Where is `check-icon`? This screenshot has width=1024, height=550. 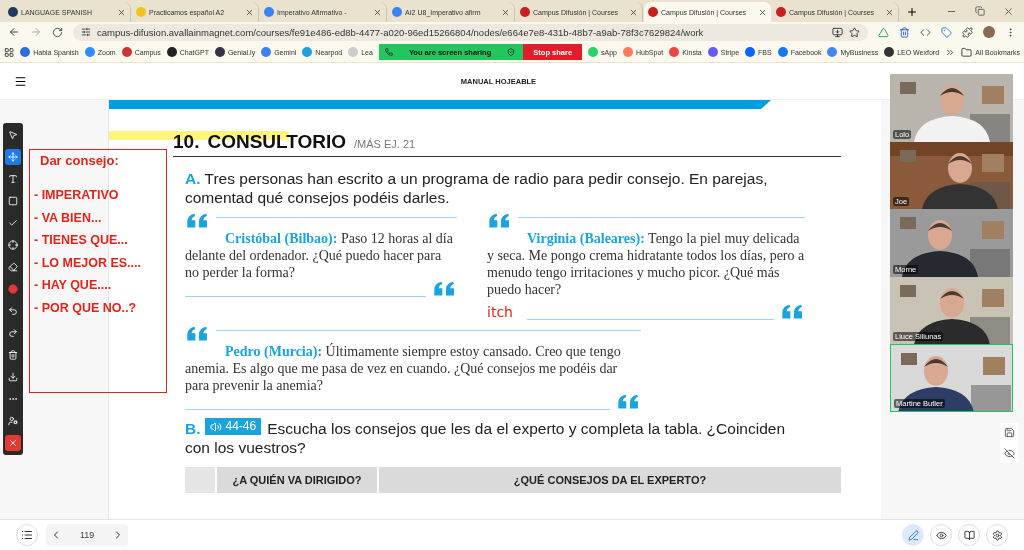 check-icon is located at coordinates (13, 223).